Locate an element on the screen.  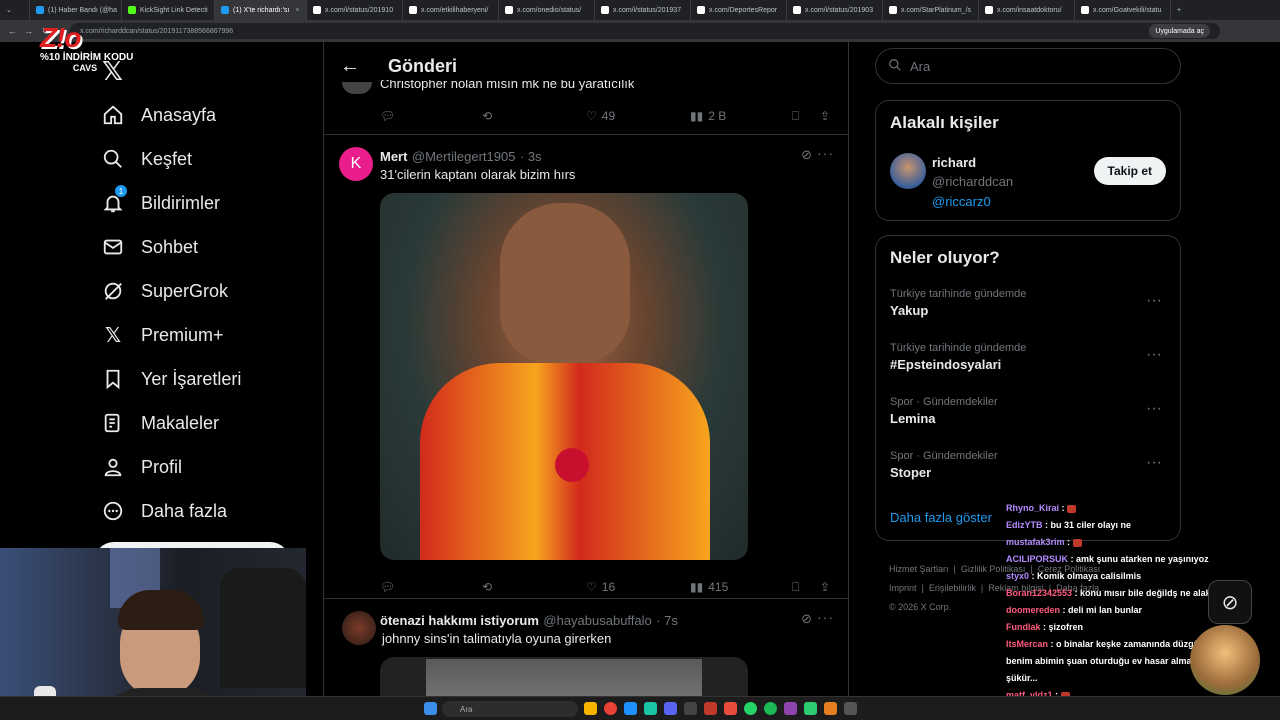
browser-tab: x.com/etkilihaberyeni/ is located at coordinates (451, 10).